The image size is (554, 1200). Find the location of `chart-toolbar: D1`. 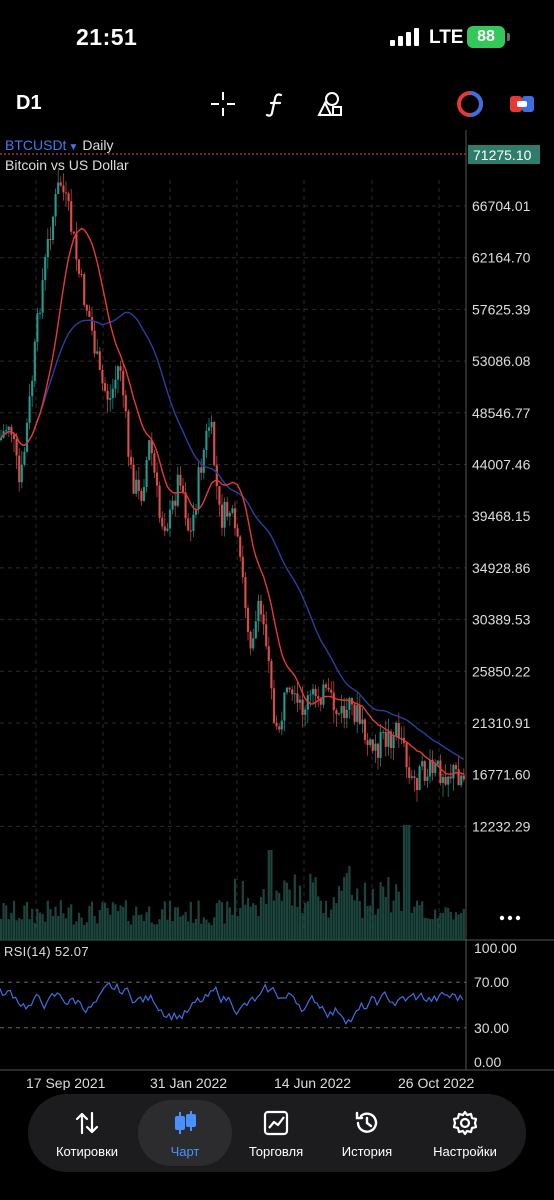

chart-toolbar: D1 is located at coordinates (277, 104).